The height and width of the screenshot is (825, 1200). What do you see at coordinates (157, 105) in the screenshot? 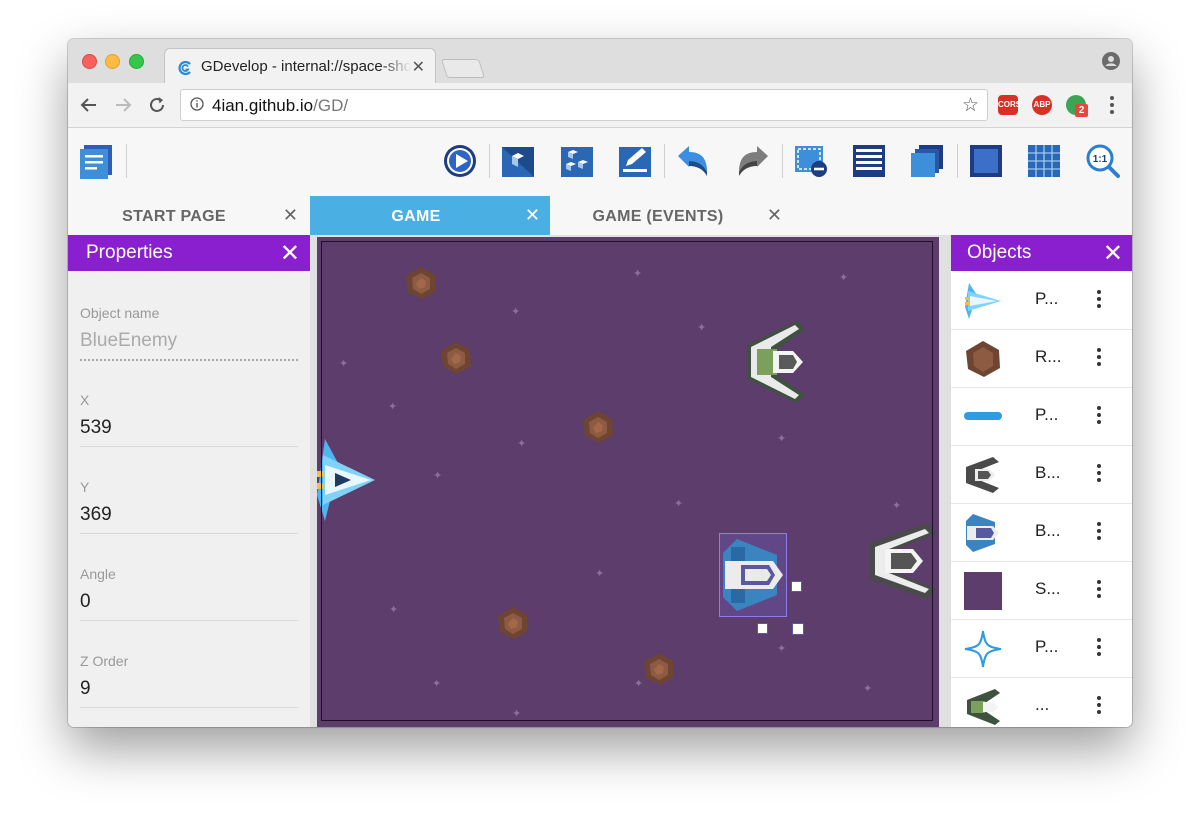
I see `reload-icon` at bounding box center [157, 105].